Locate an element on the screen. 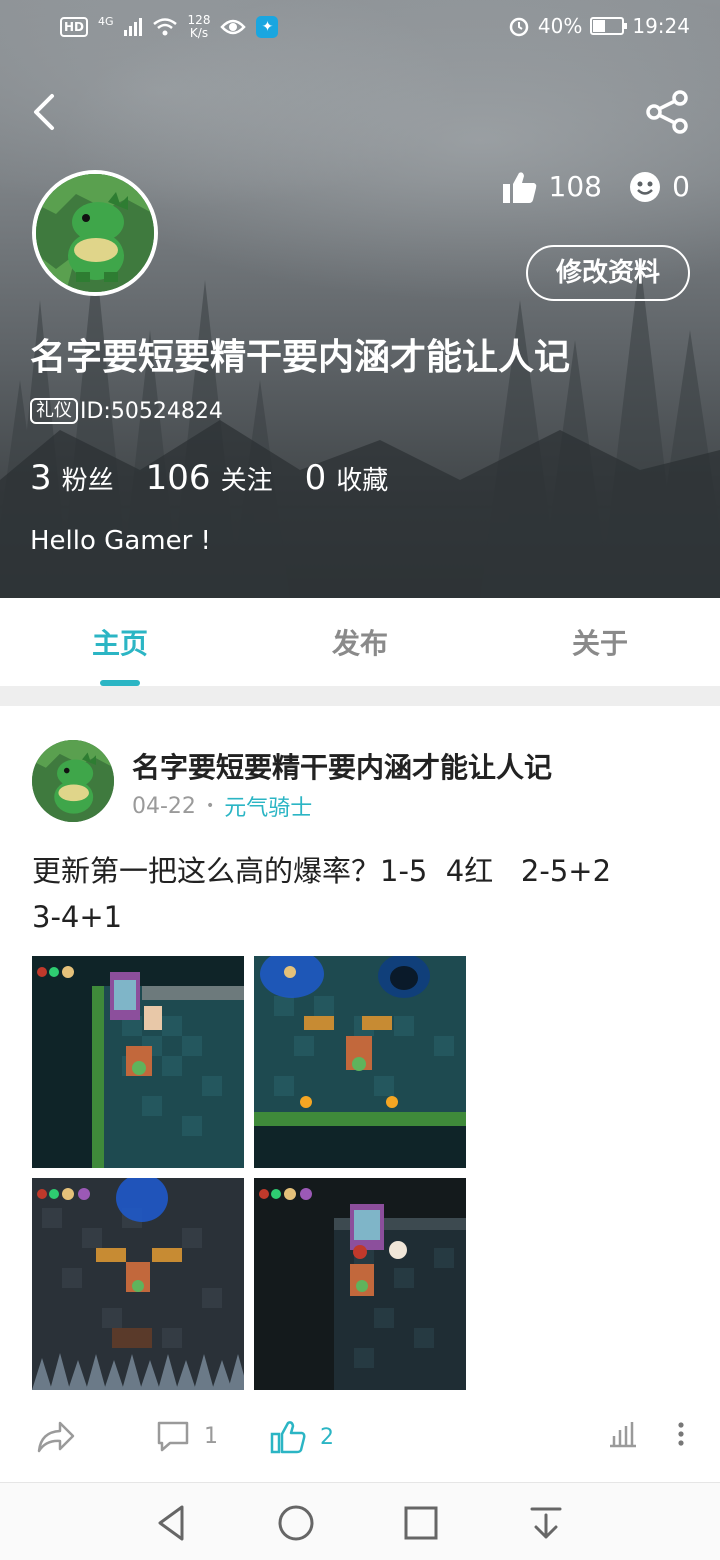 The height and width of the screenshot is (1560, 720). followers-count: 3 is located at coordinates (41, 478).